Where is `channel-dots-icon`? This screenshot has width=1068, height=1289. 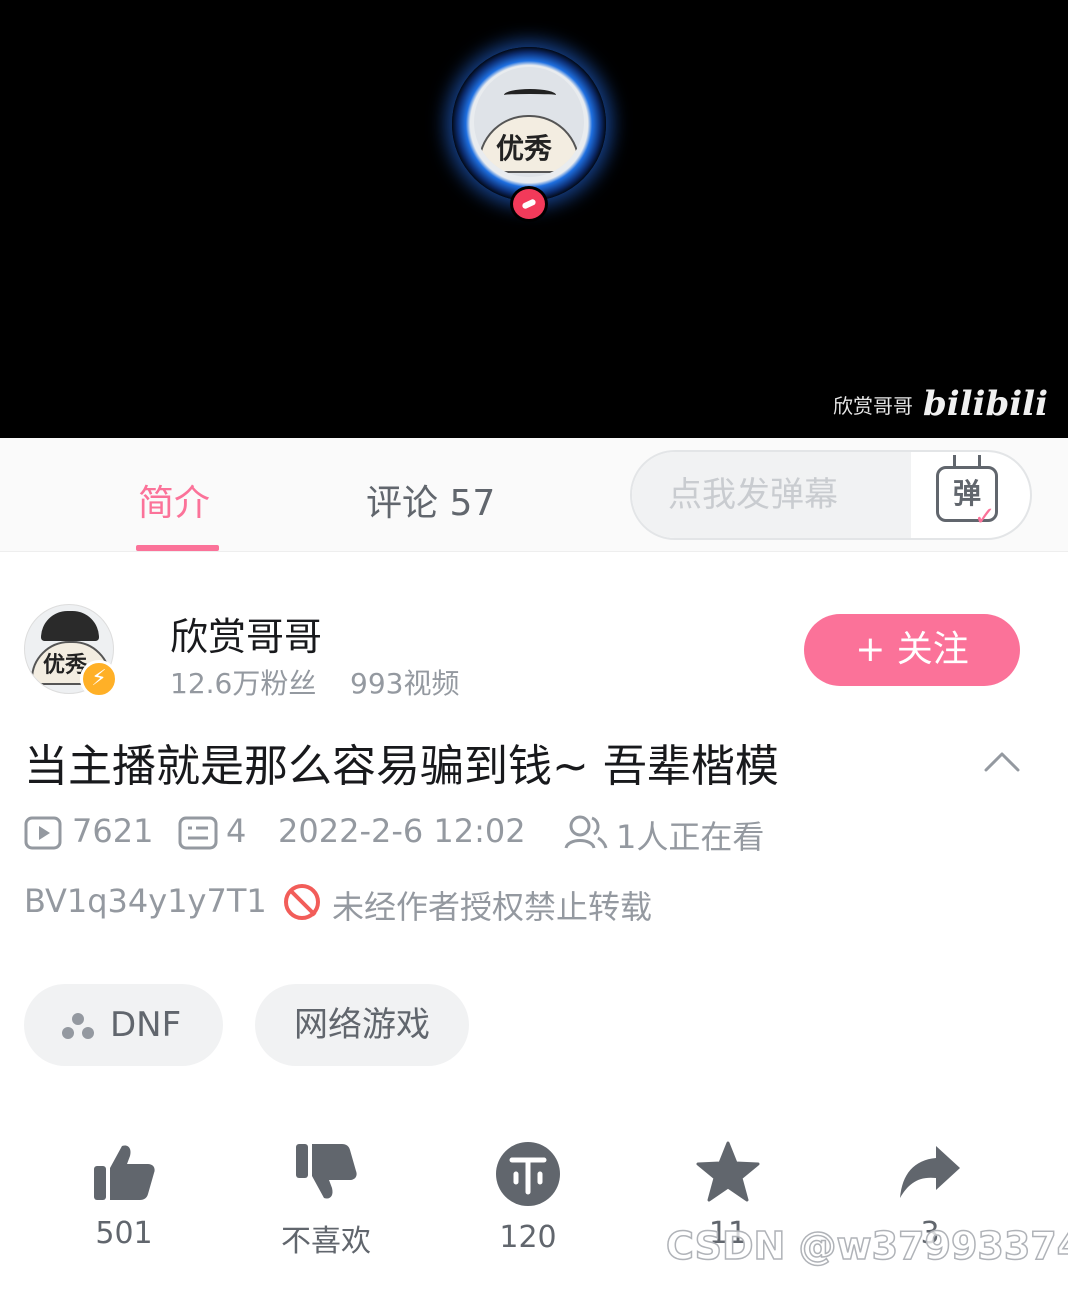
channel-dots-icon is located at coordinates (78, 1026).